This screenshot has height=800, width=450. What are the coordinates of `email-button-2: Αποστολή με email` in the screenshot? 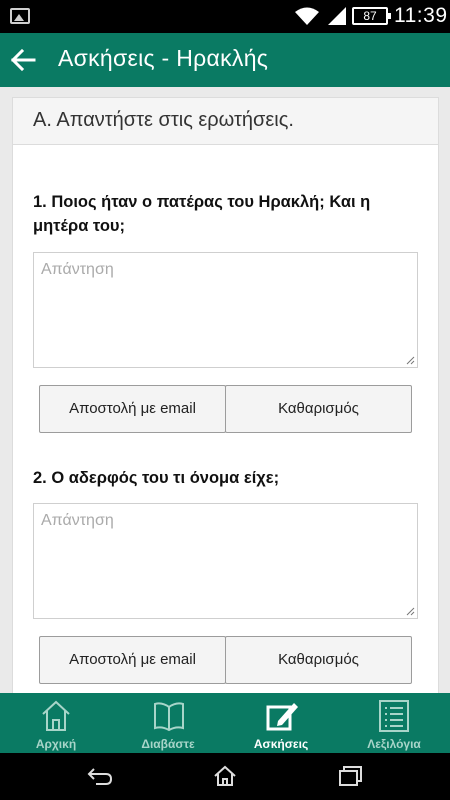 It's located at (132, 660).